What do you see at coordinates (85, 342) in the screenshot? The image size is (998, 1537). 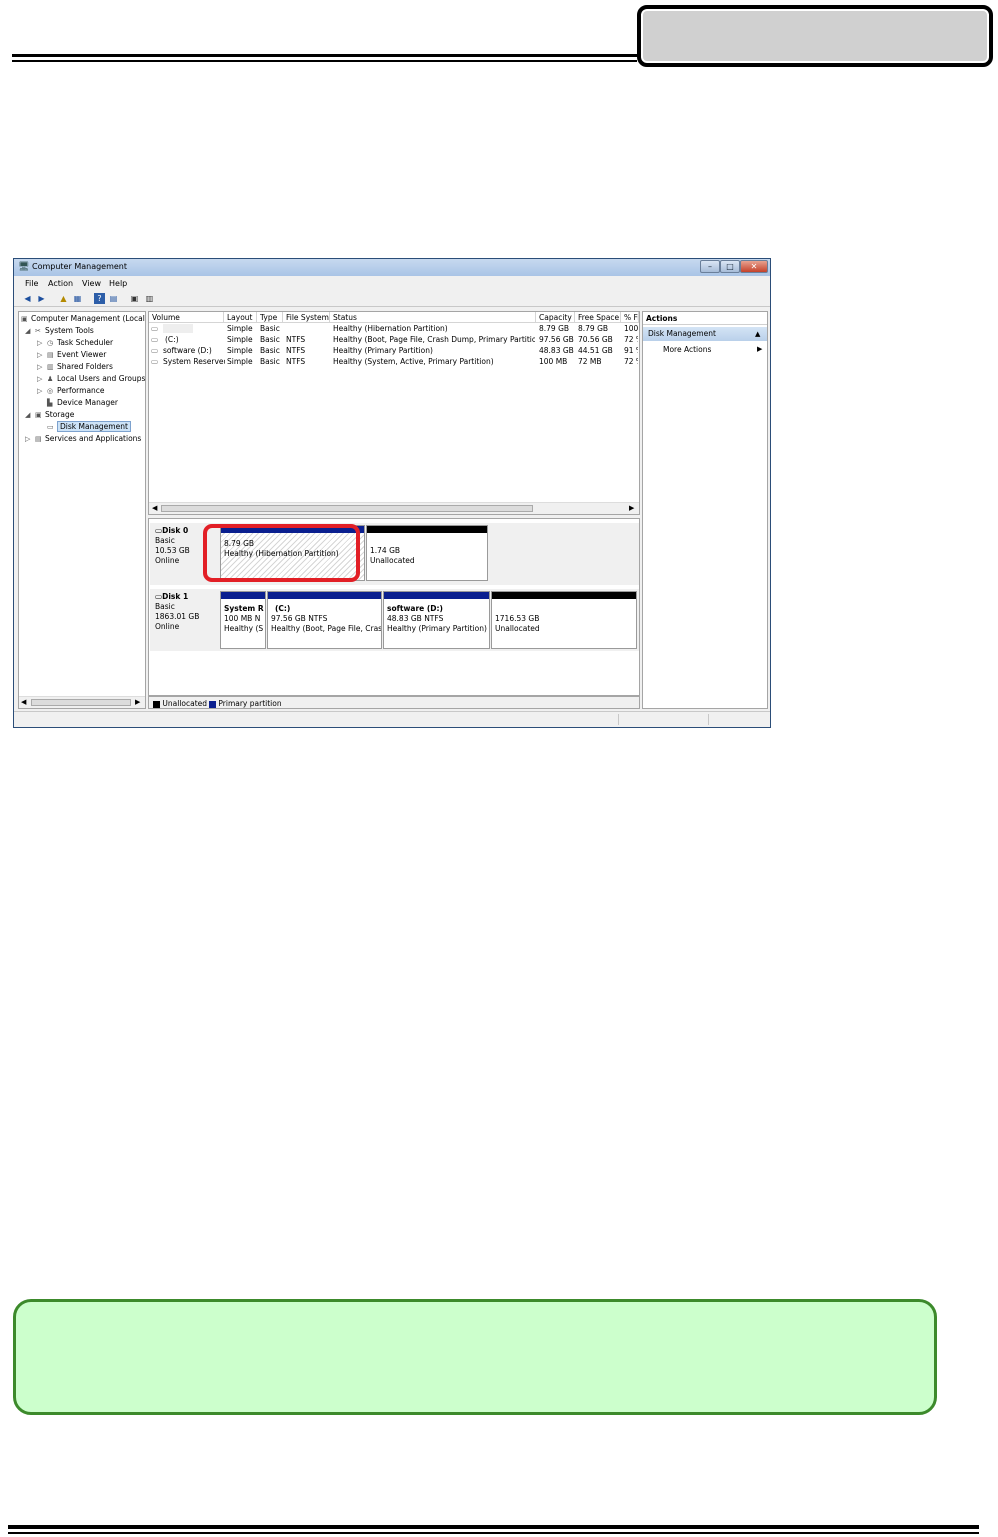 I see `tree-label: Task Scheduler` at bounding box center [85, 342].